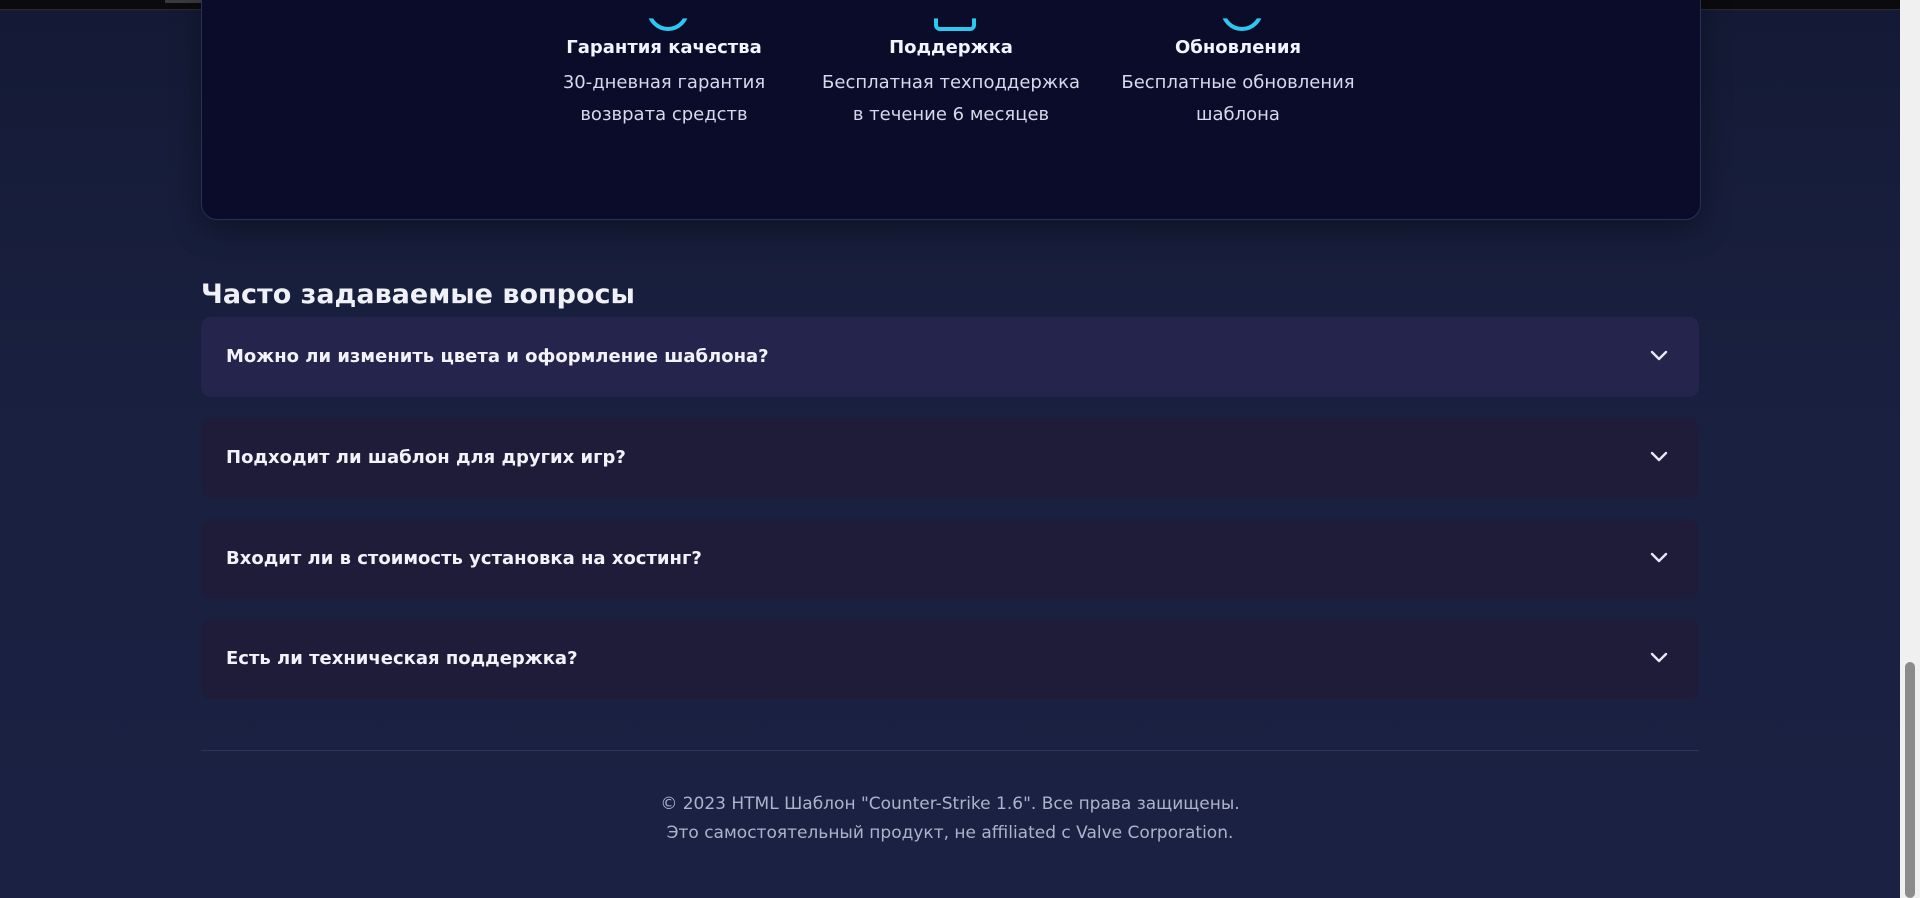 The image size is (1920, 898). Describe the element at coordinates (664, 82) in the screenshot. I see `feature-desc-line: 30-дневная гарантия` at that location.